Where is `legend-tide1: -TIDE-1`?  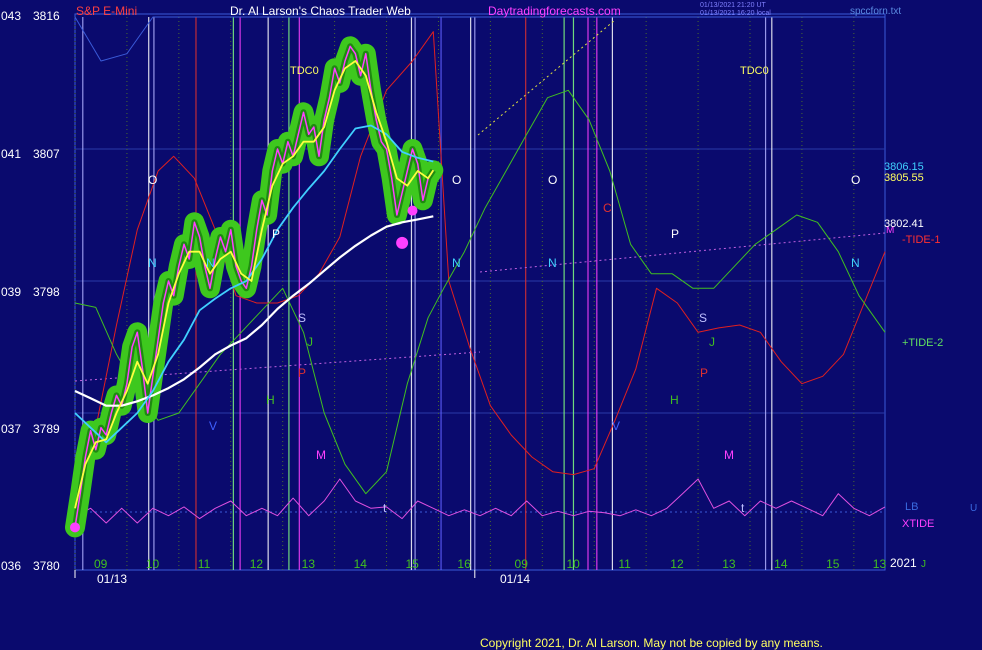 legend-tide1: -TIDE-1 is located at coordinates (921, 240).